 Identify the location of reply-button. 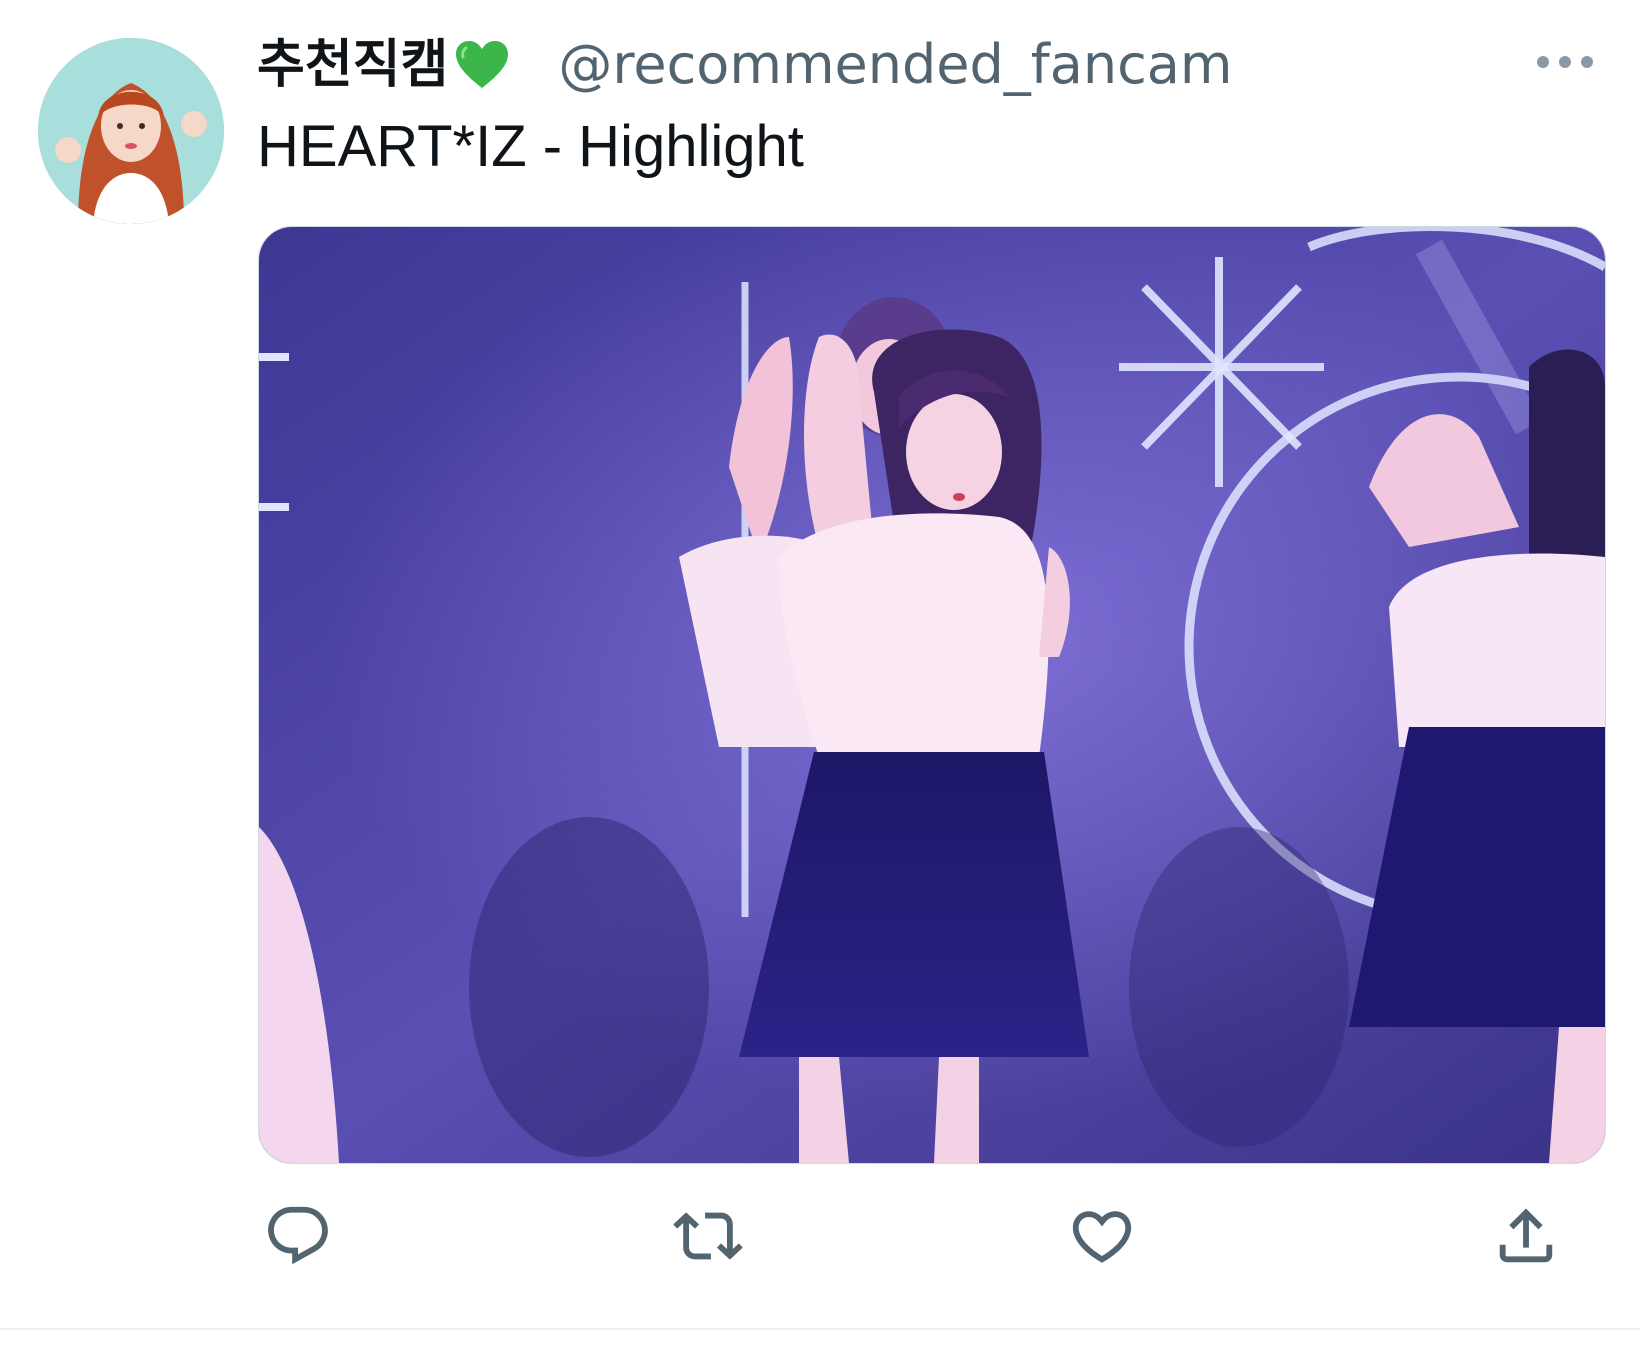
(298, 1236).